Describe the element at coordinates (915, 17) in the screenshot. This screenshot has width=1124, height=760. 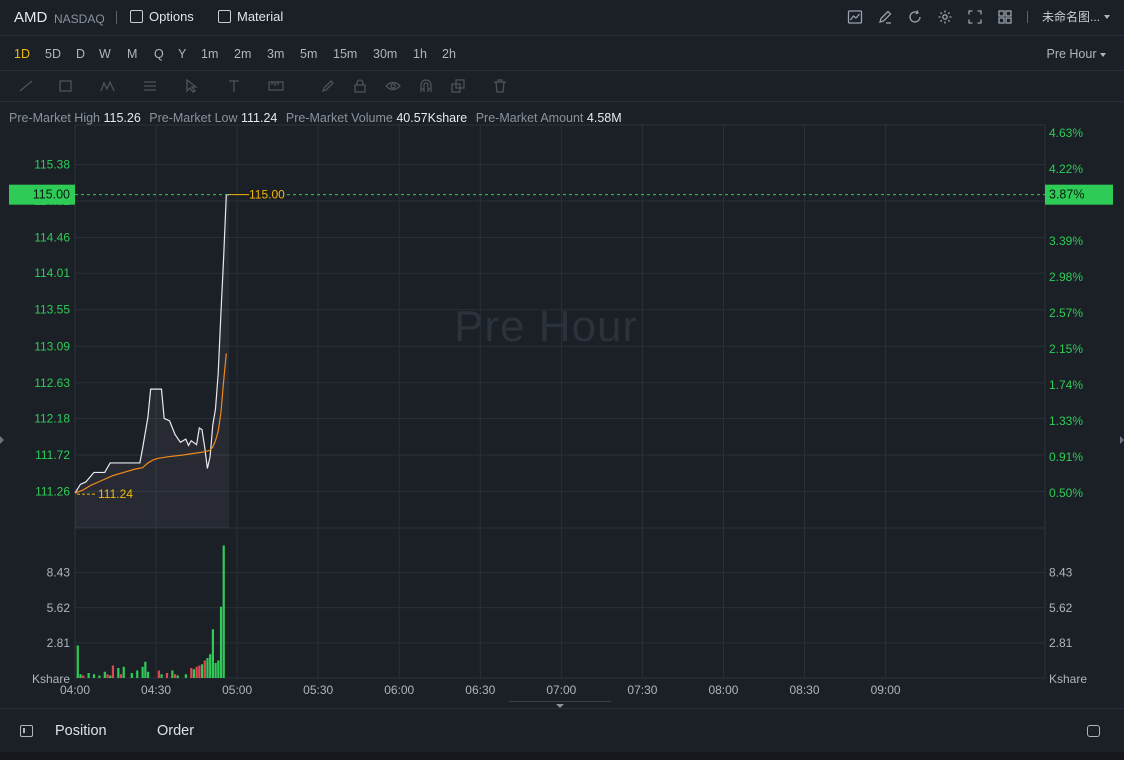
I see `refresh-icon` at that location.